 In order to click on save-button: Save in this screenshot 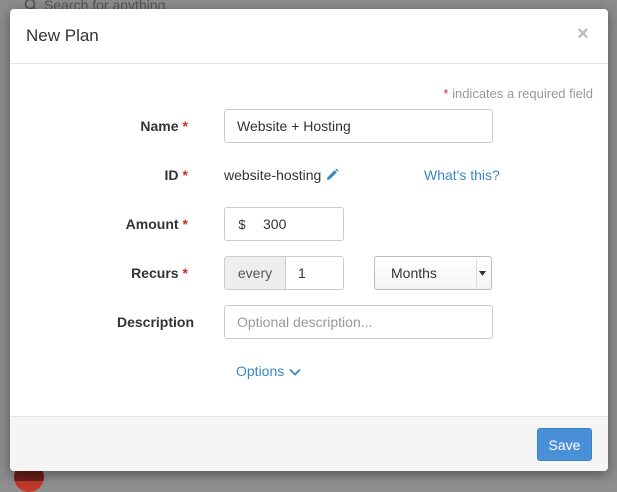, I will do `click(564, 444)`.